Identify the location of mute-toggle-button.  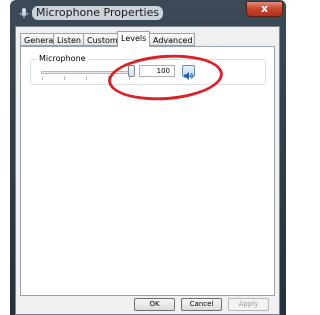
(188, 72).